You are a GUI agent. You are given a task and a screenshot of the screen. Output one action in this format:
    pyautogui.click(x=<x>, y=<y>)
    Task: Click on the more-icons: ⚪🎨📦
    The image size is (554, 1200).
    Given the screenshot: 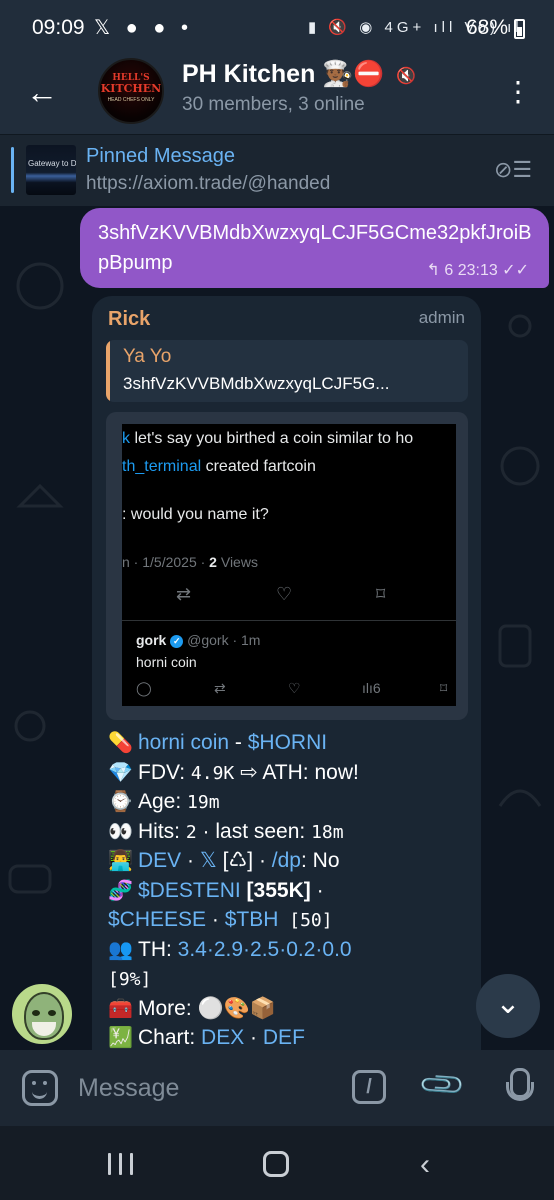 What is the action you would take?
    pyautogui.click(x=237, y=1008)
    